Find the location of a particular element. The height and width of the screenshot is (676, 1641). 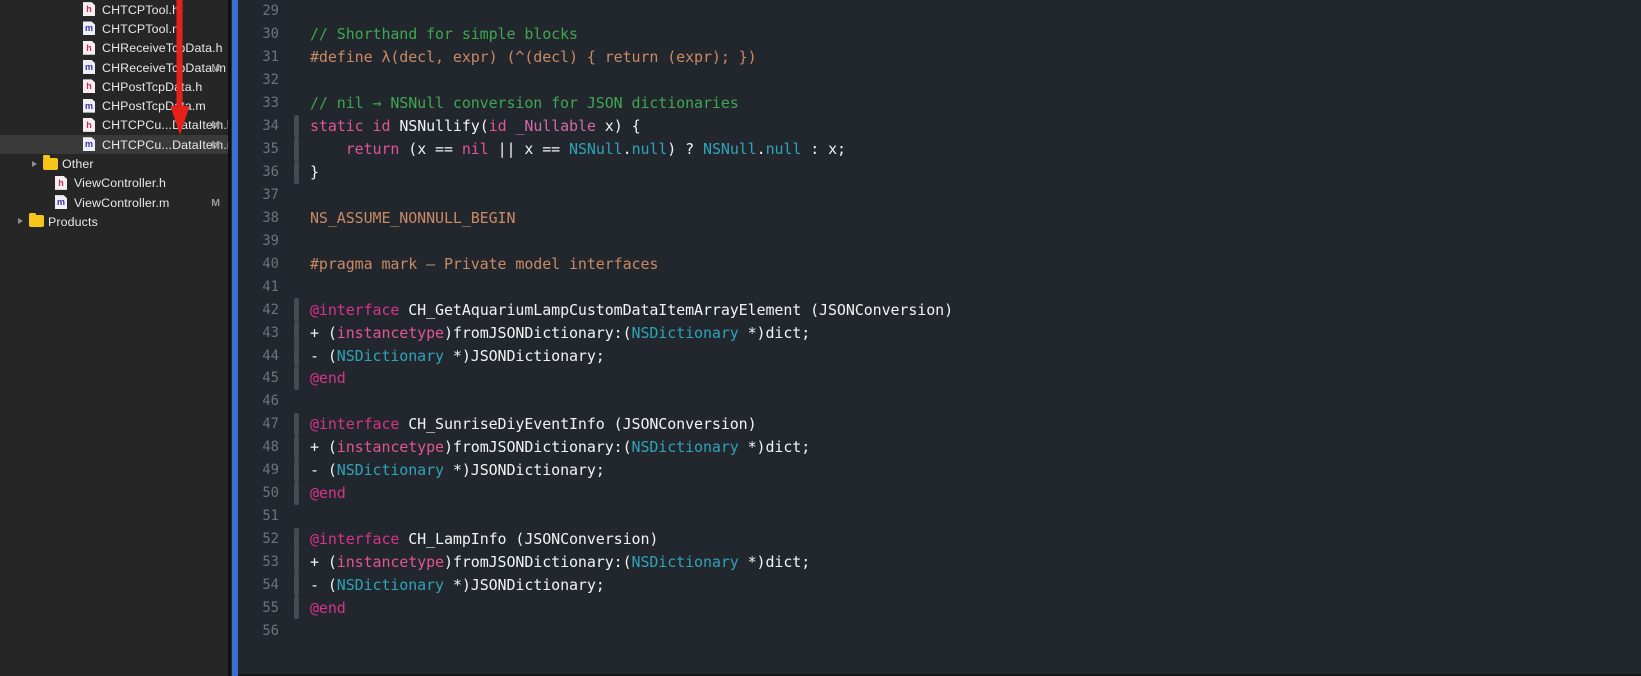

navigator-row: m CHTCPCu...DataItem.m M is located at coordinates (114, 145).